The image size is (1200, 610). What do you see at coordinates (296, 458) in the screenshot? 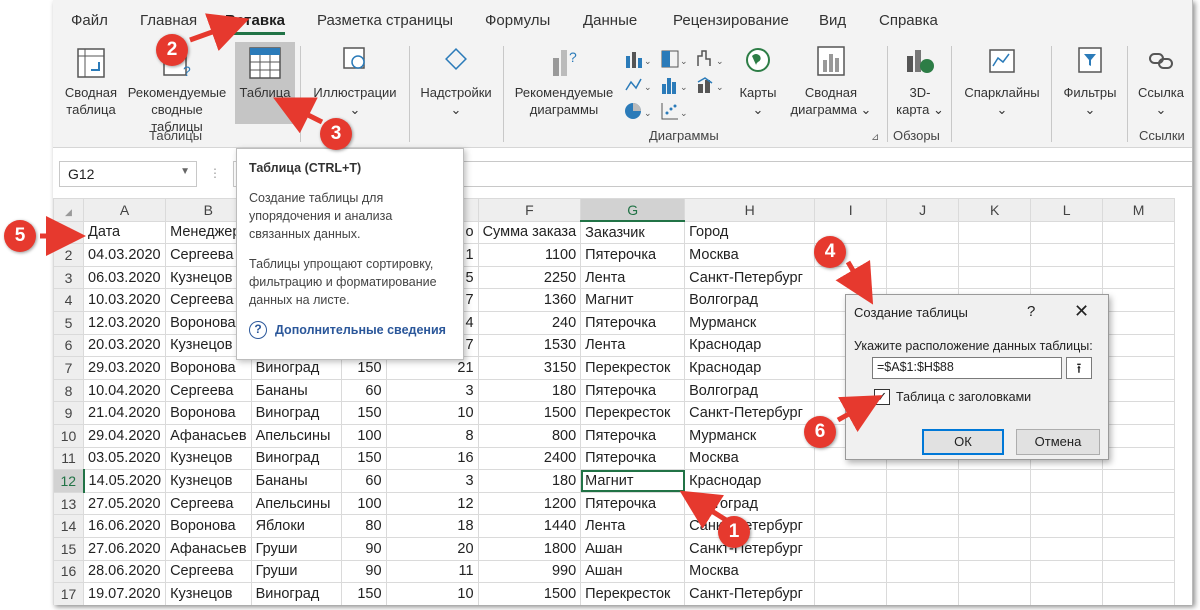
I see `cell: Виноград` at bounding box center [296, 458].